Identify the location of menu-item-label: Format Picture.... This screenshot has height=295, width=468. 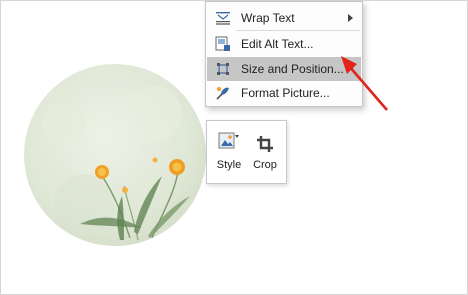
(285, 93).